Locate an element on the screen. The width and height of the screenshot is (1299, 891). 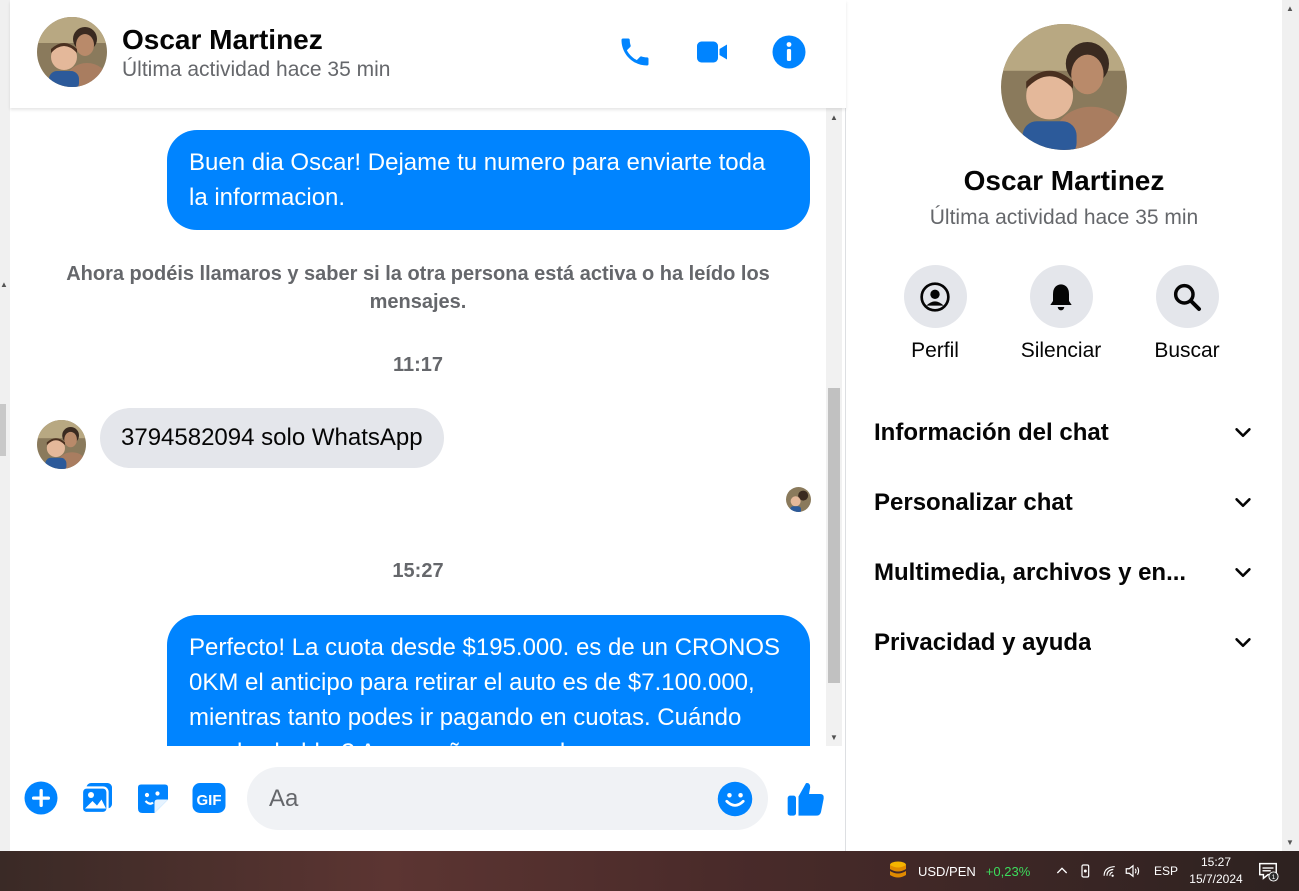
sticker-icon is located at coordinates (153, 798).